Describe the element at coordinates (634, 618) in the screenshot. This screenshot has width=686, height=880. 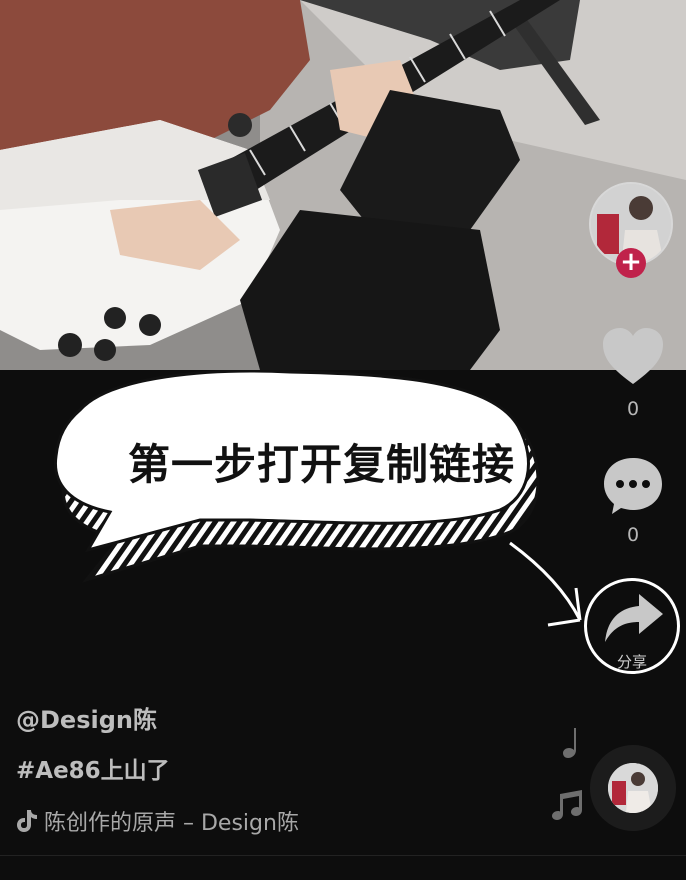
I see `share-arrow-icon` at that location.